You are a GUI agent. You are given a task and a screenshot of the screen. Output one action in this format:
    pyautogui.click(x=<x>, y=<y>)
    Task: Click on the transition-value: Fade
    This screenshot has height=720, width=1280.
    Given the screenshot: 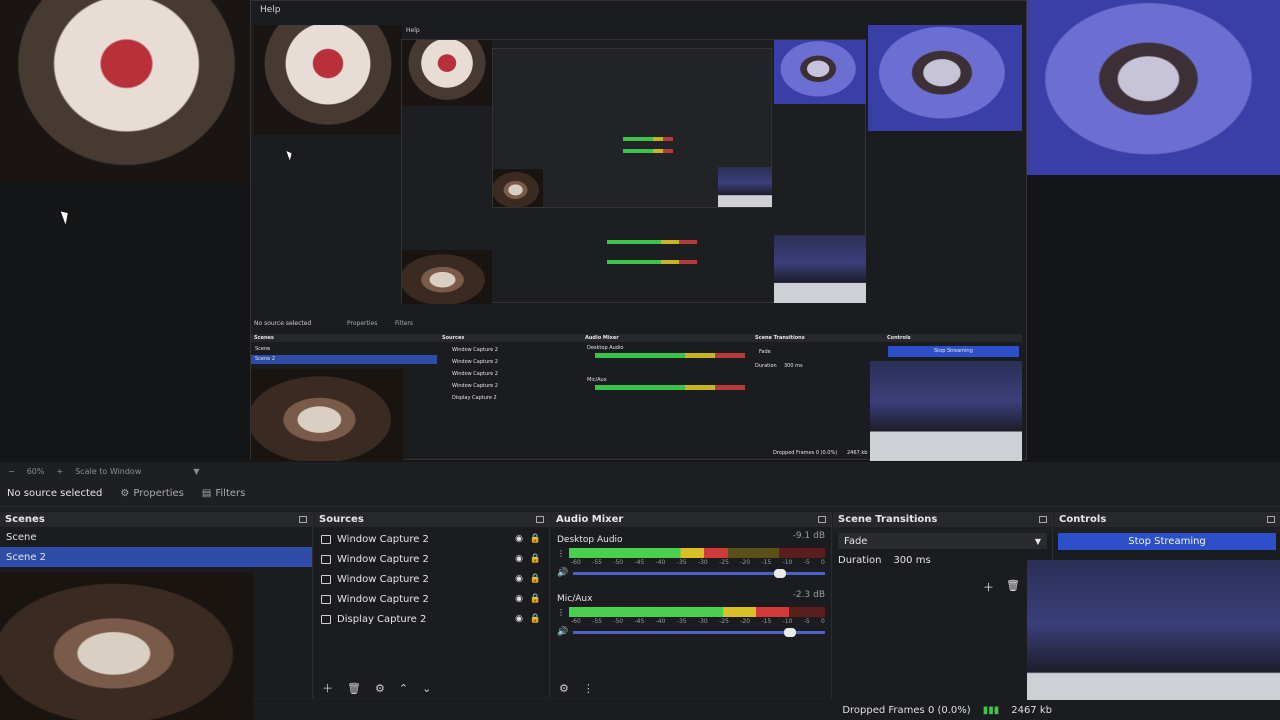 What is the action you would take?
    pyautogui.click(x=856, y=541)
    